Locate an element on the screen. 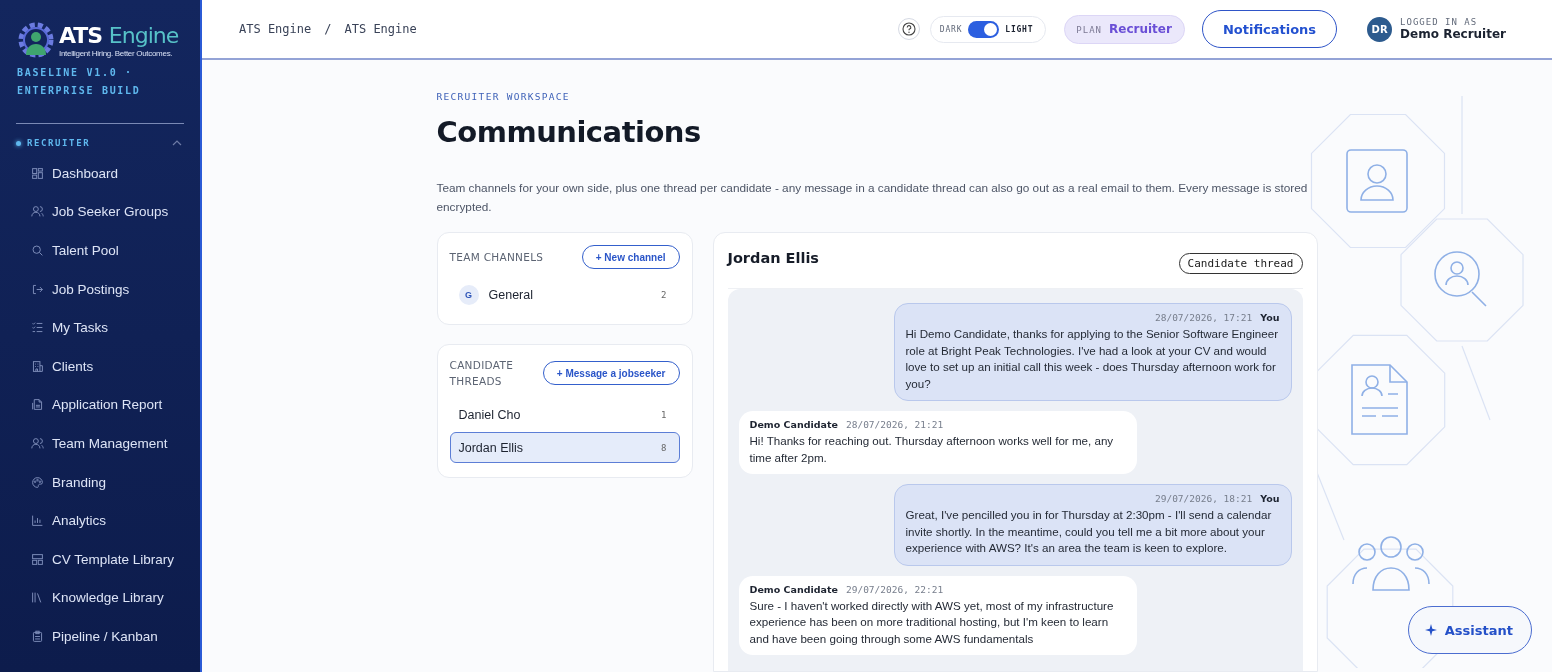 The width and height of the screenshot is (1552, 672). building-icon is located at coordinates (37, 366).